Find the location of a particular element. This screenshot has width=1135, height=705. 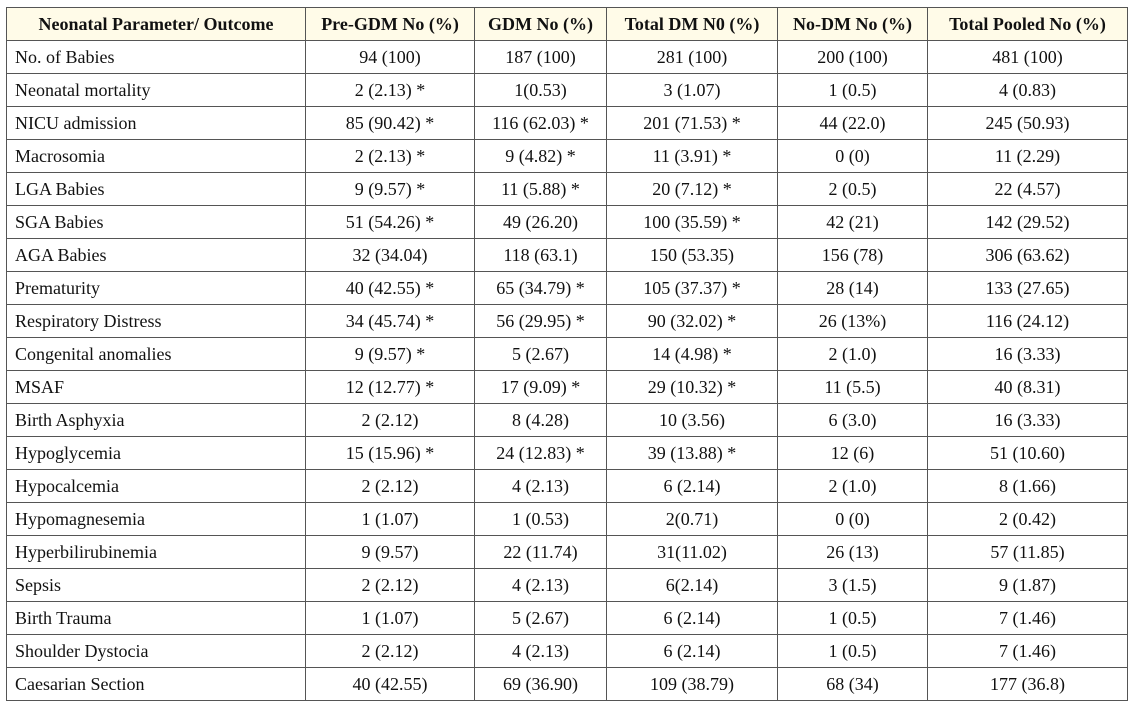

table-cell: 105 (37.37) * is located at coordinates (692, 288).